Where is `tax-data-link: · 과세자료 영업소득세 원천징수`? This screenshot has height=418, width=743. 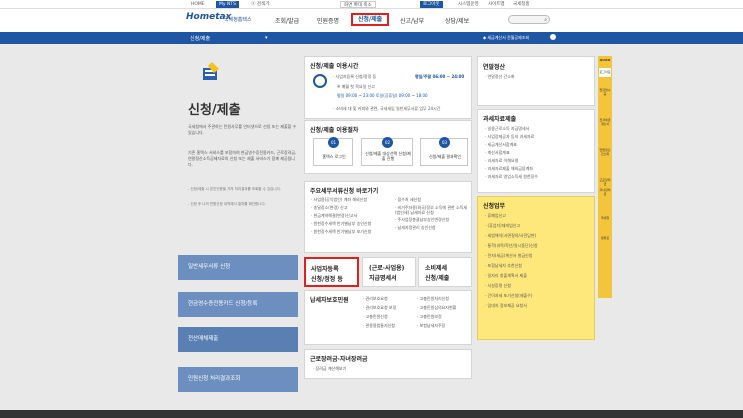
tax-data-link: · 과세자료 영업소득세 원천징수 is located at coordinates (511, 177).